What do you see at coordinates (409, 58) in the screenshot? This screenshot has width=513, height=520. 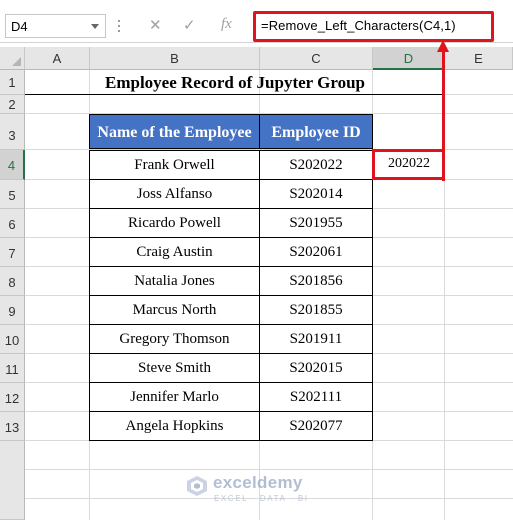 I see `column-header-d: D` at bounding box center [409, 58].